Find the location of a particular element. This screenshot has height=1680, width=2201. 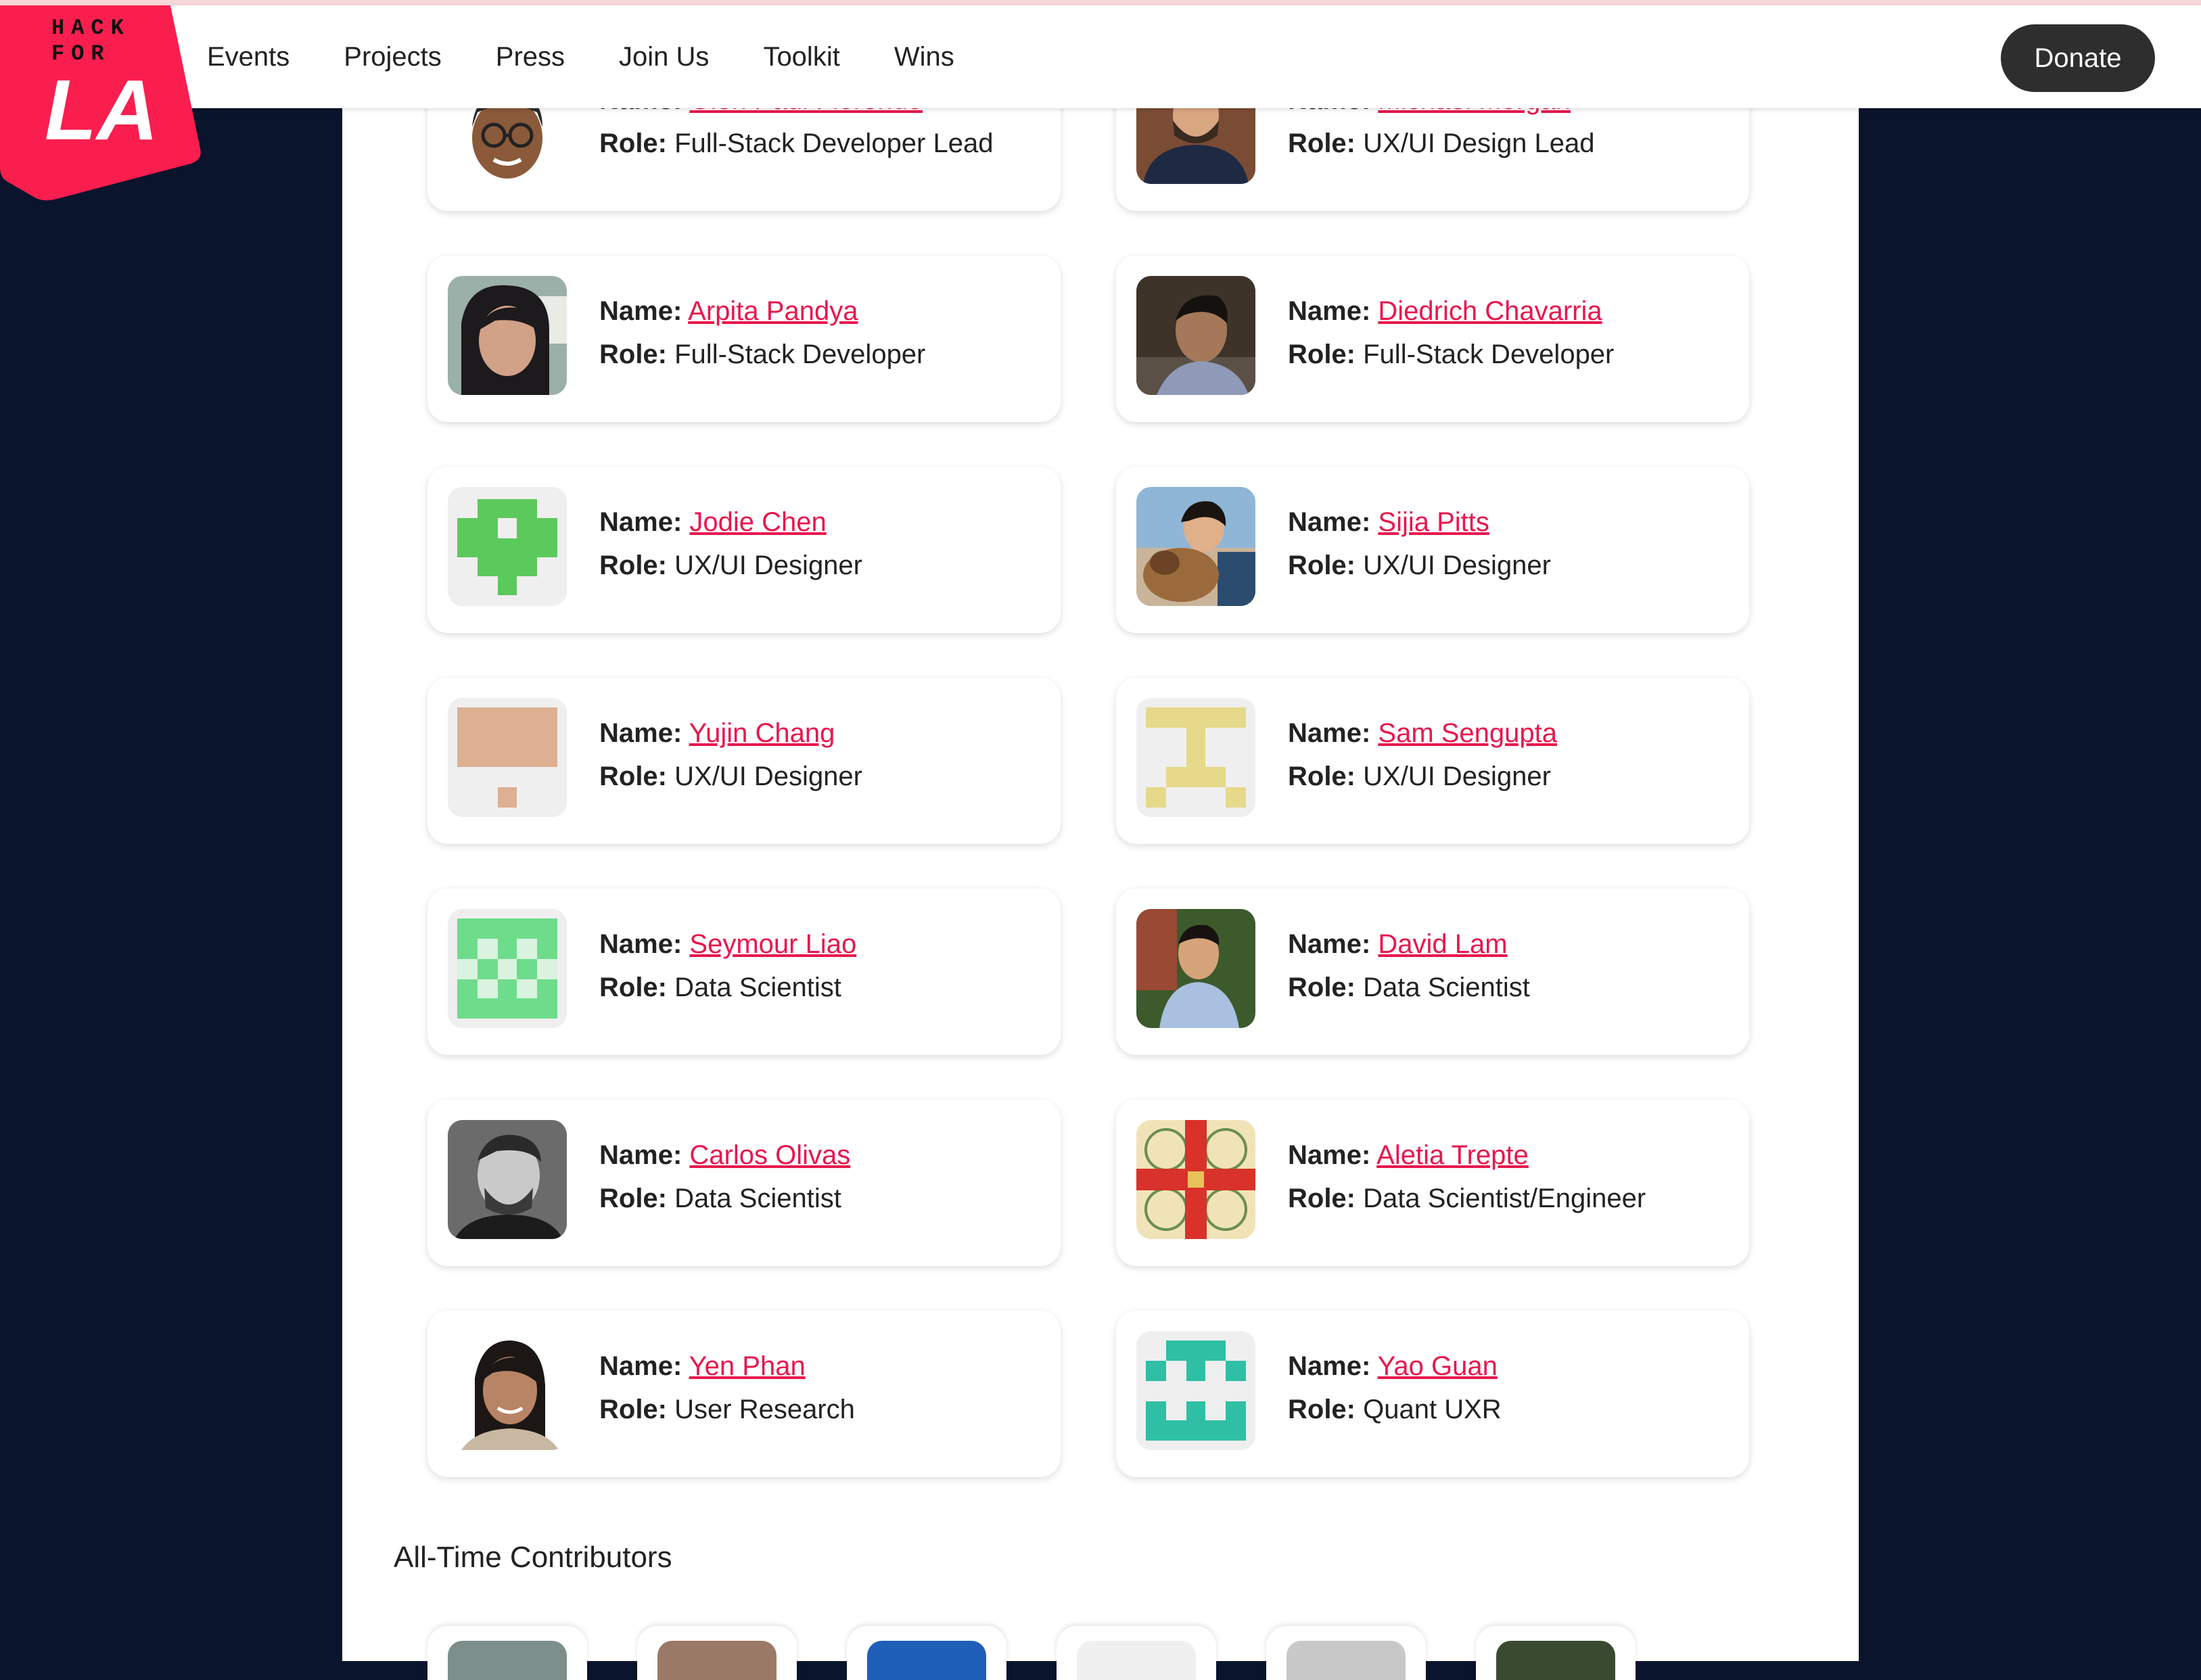

team-card: Name: Yujin Chang Role: UX/UI Designer is located at coordinates (744, 761).